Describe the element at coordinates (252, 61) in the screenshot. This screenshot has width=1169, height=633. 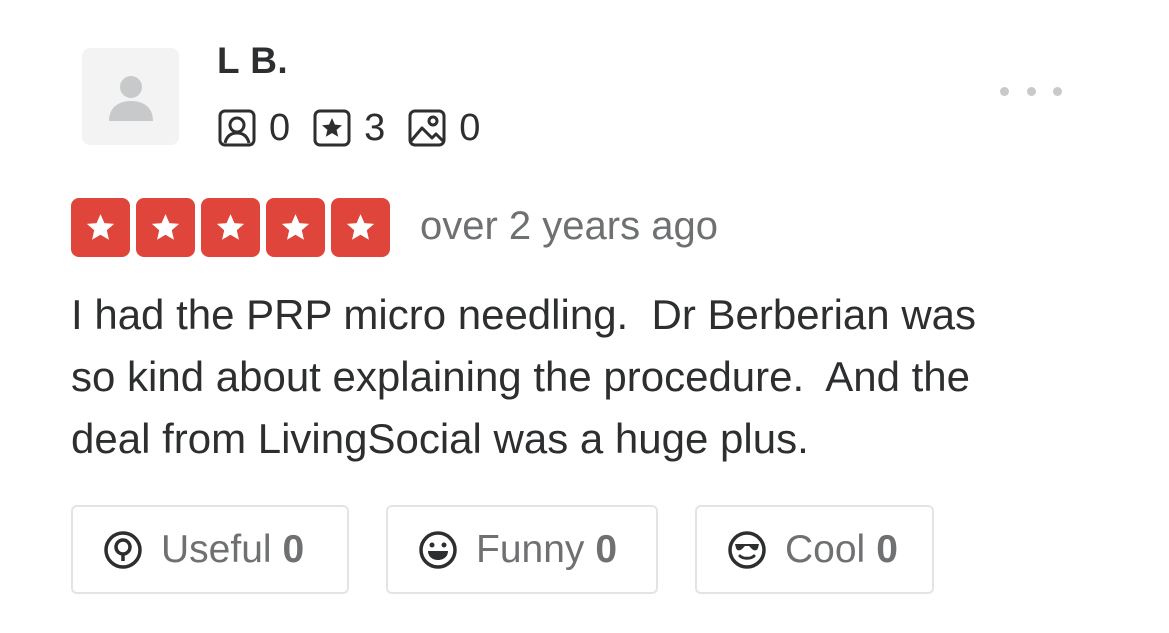
I see `user-name: L B.` at that location.